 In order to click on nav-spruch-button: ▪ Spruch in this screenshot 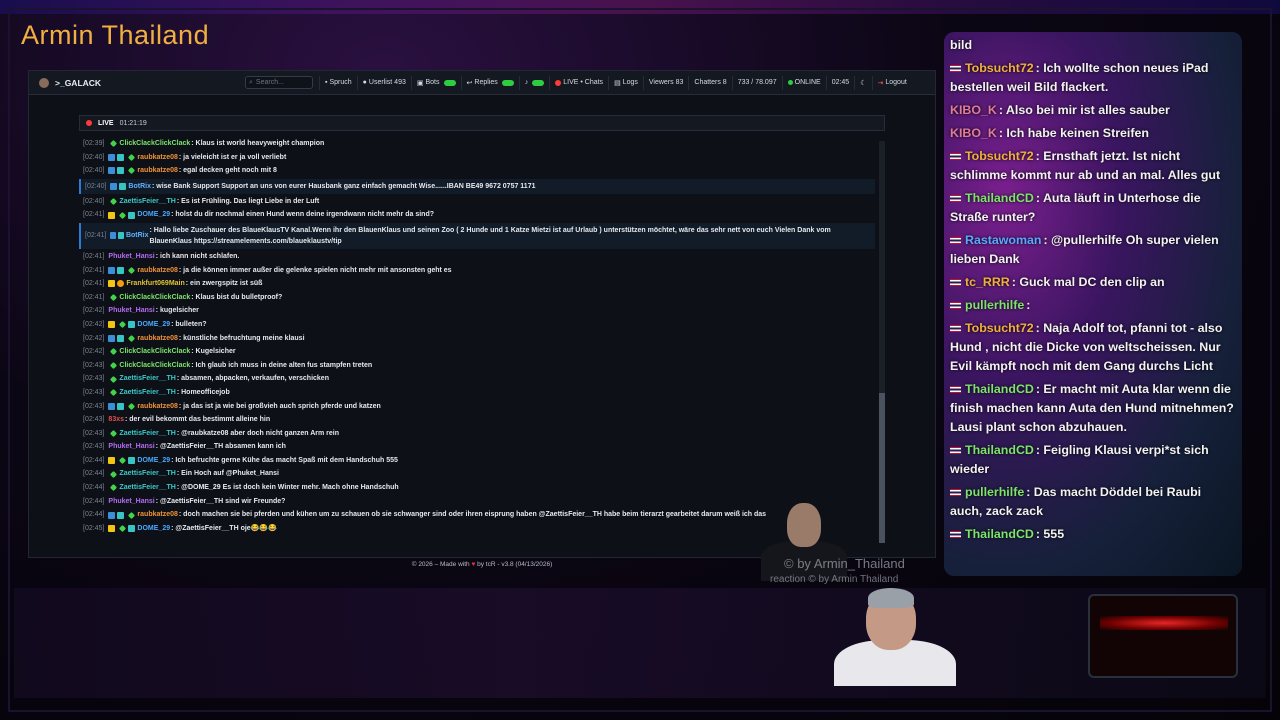, I will do `click(338, 82)`.